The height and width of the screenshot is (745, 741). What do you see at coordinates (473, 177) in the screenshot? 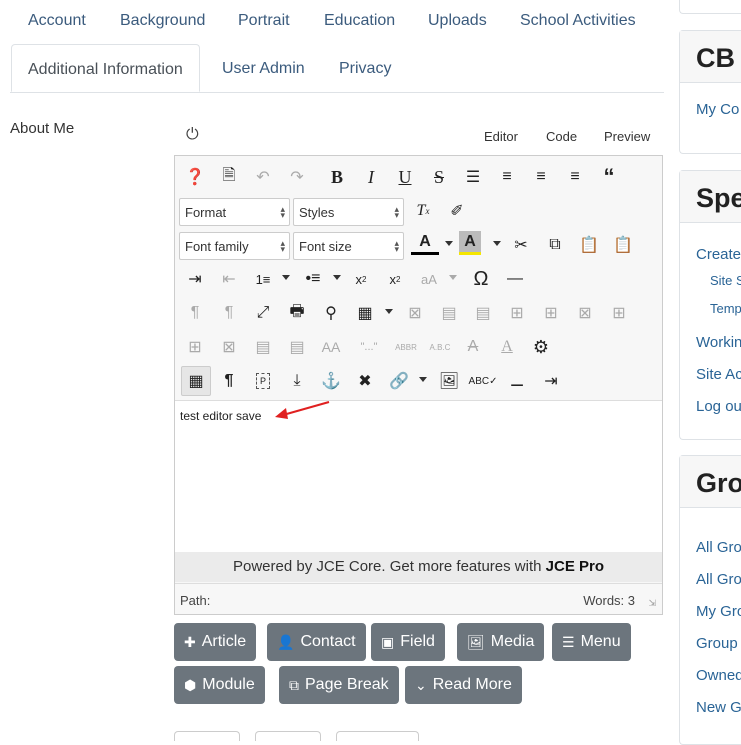
I see `align-justify-icon: ☰` at bounding box center [473, 177].